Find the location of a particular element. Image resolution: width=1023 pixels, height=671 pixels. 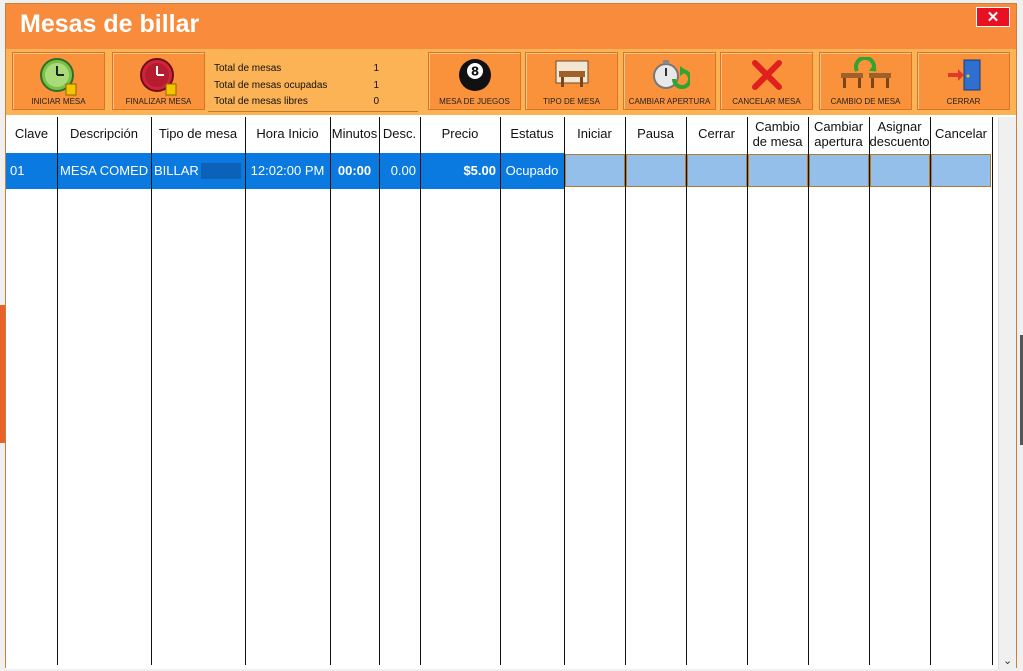

col-header-hora-inicio: Hora Inicio is located at coordinates (287, 134).